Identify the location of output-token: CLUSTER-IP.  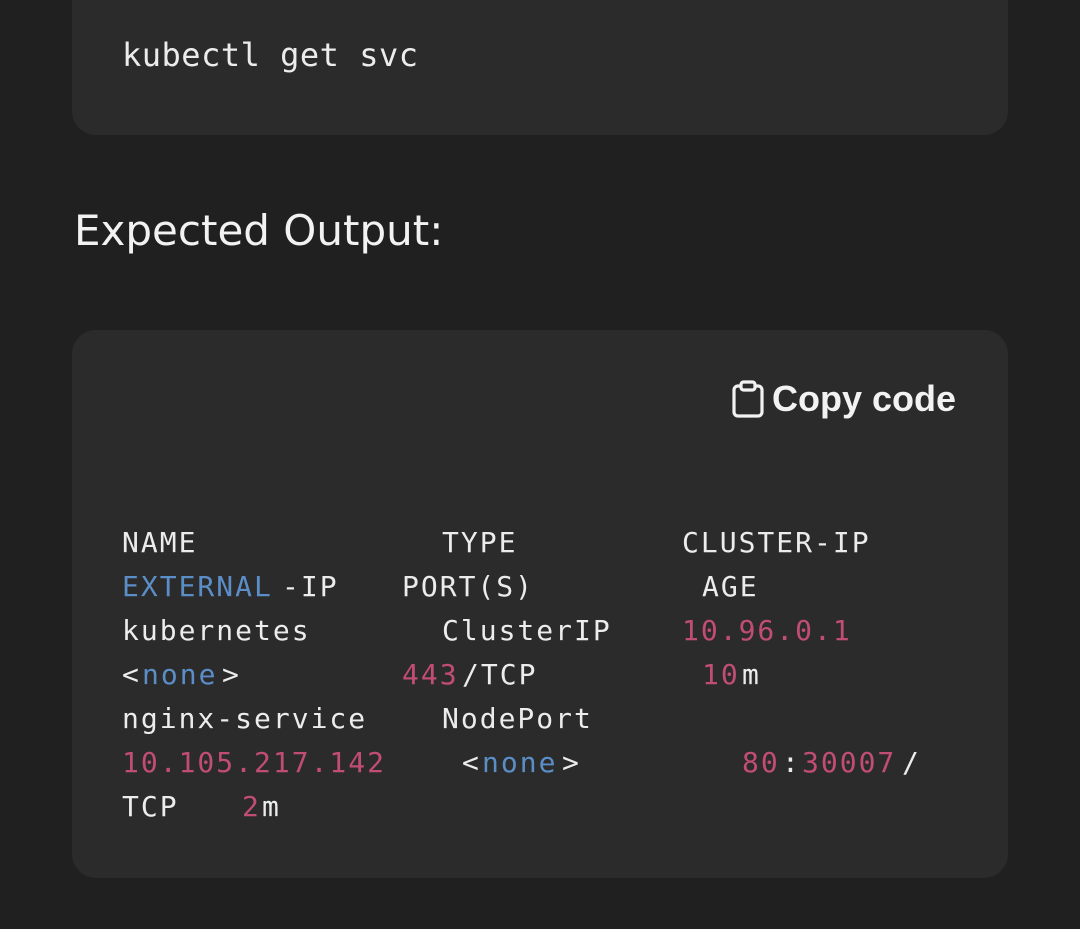
(776, 542).